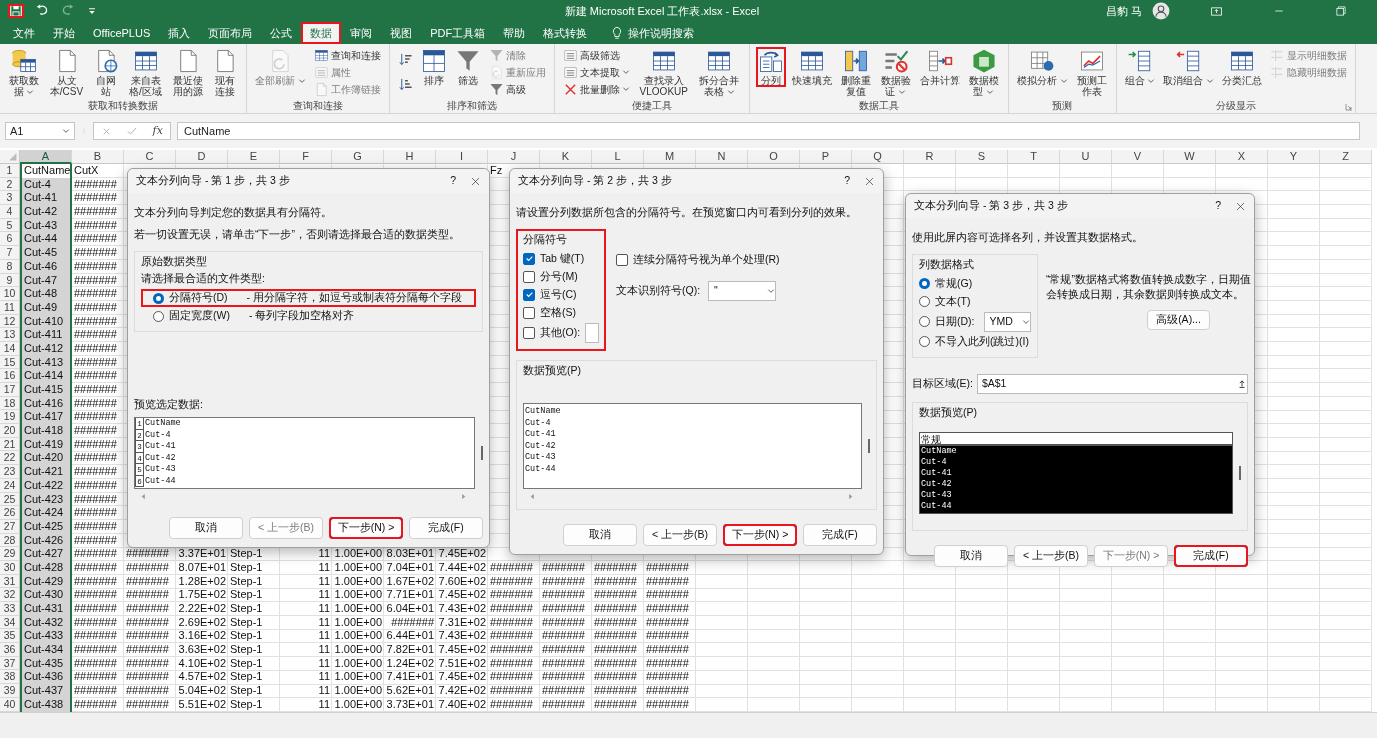  Describe the element at coordinates (10, 294) in the screenshot. I see `row-header: 10` at that location.